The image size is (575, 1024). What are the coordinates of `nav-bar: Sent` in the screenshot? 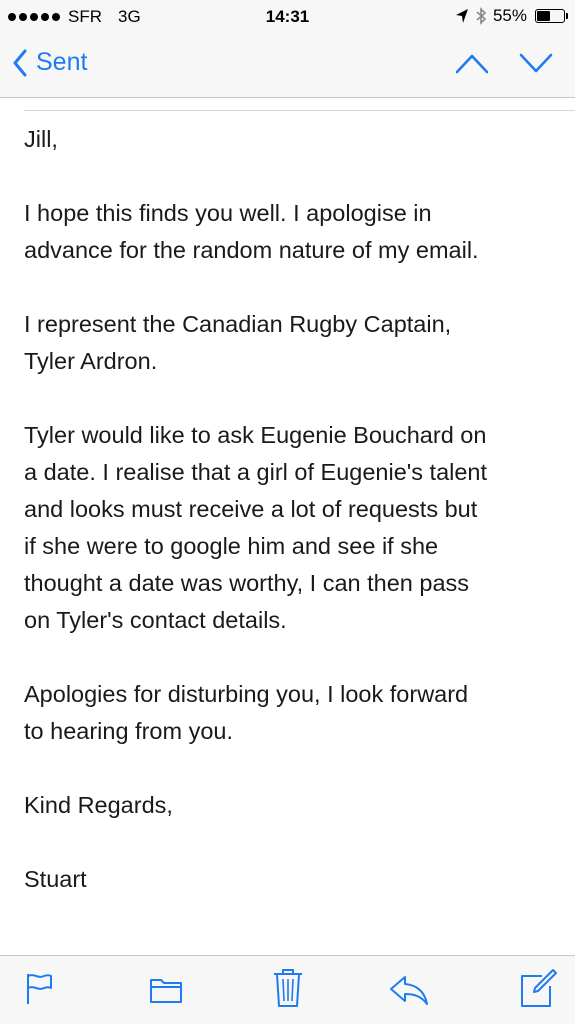 It's located at (287, 66).